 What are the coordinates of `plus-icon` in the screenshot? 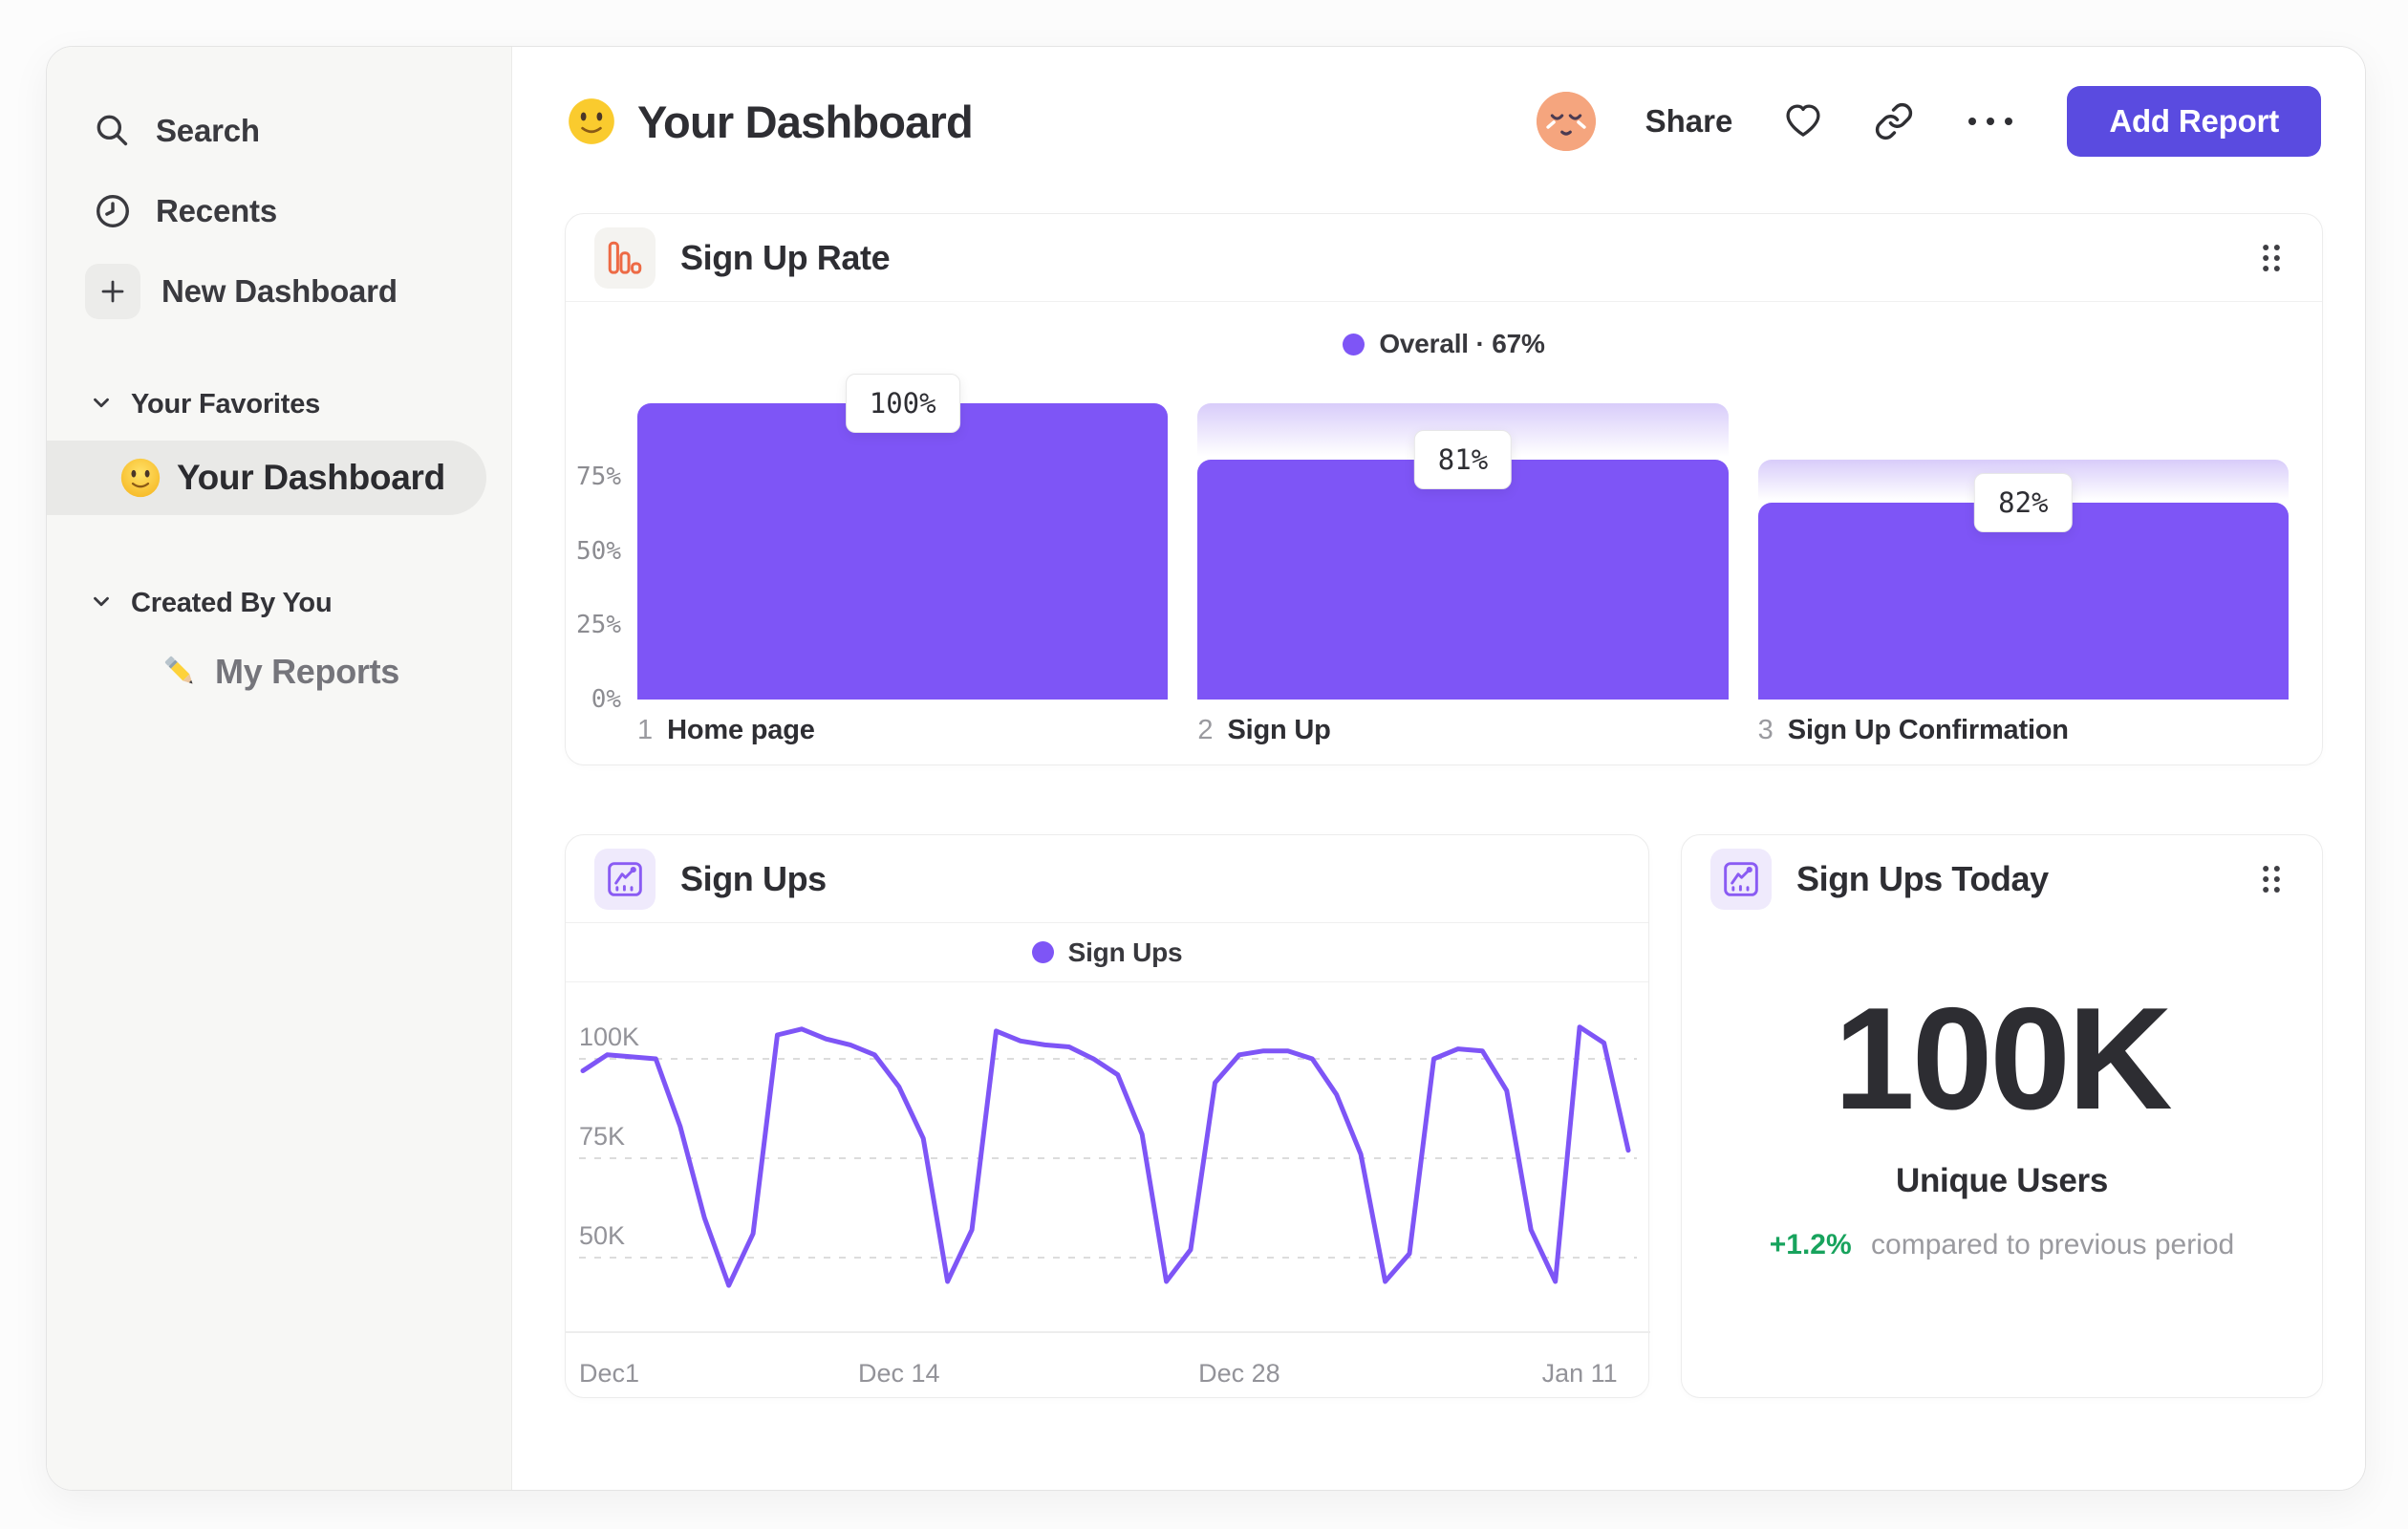 It's located at (113, 291).